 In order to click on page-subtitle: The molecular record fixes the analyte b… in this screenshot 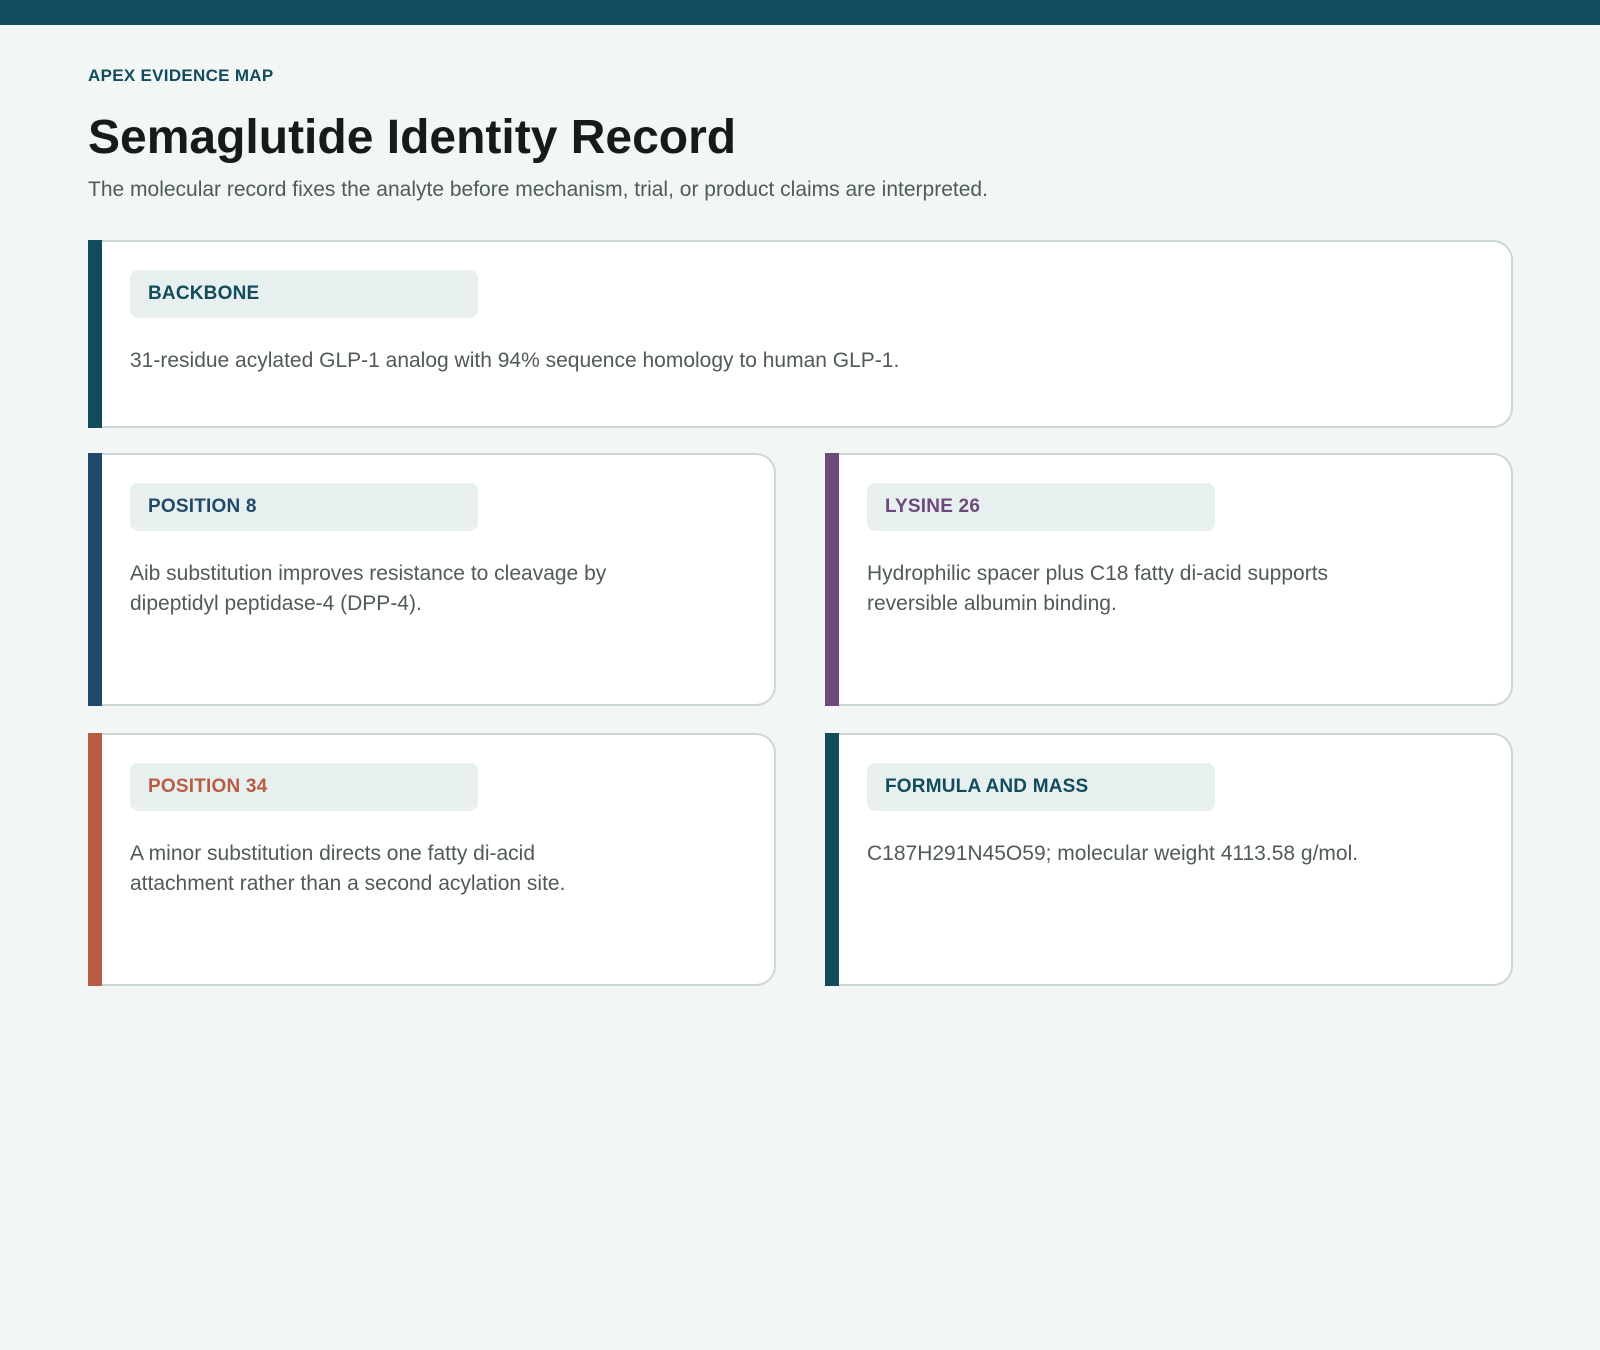, I will do `click(538, 189)`.